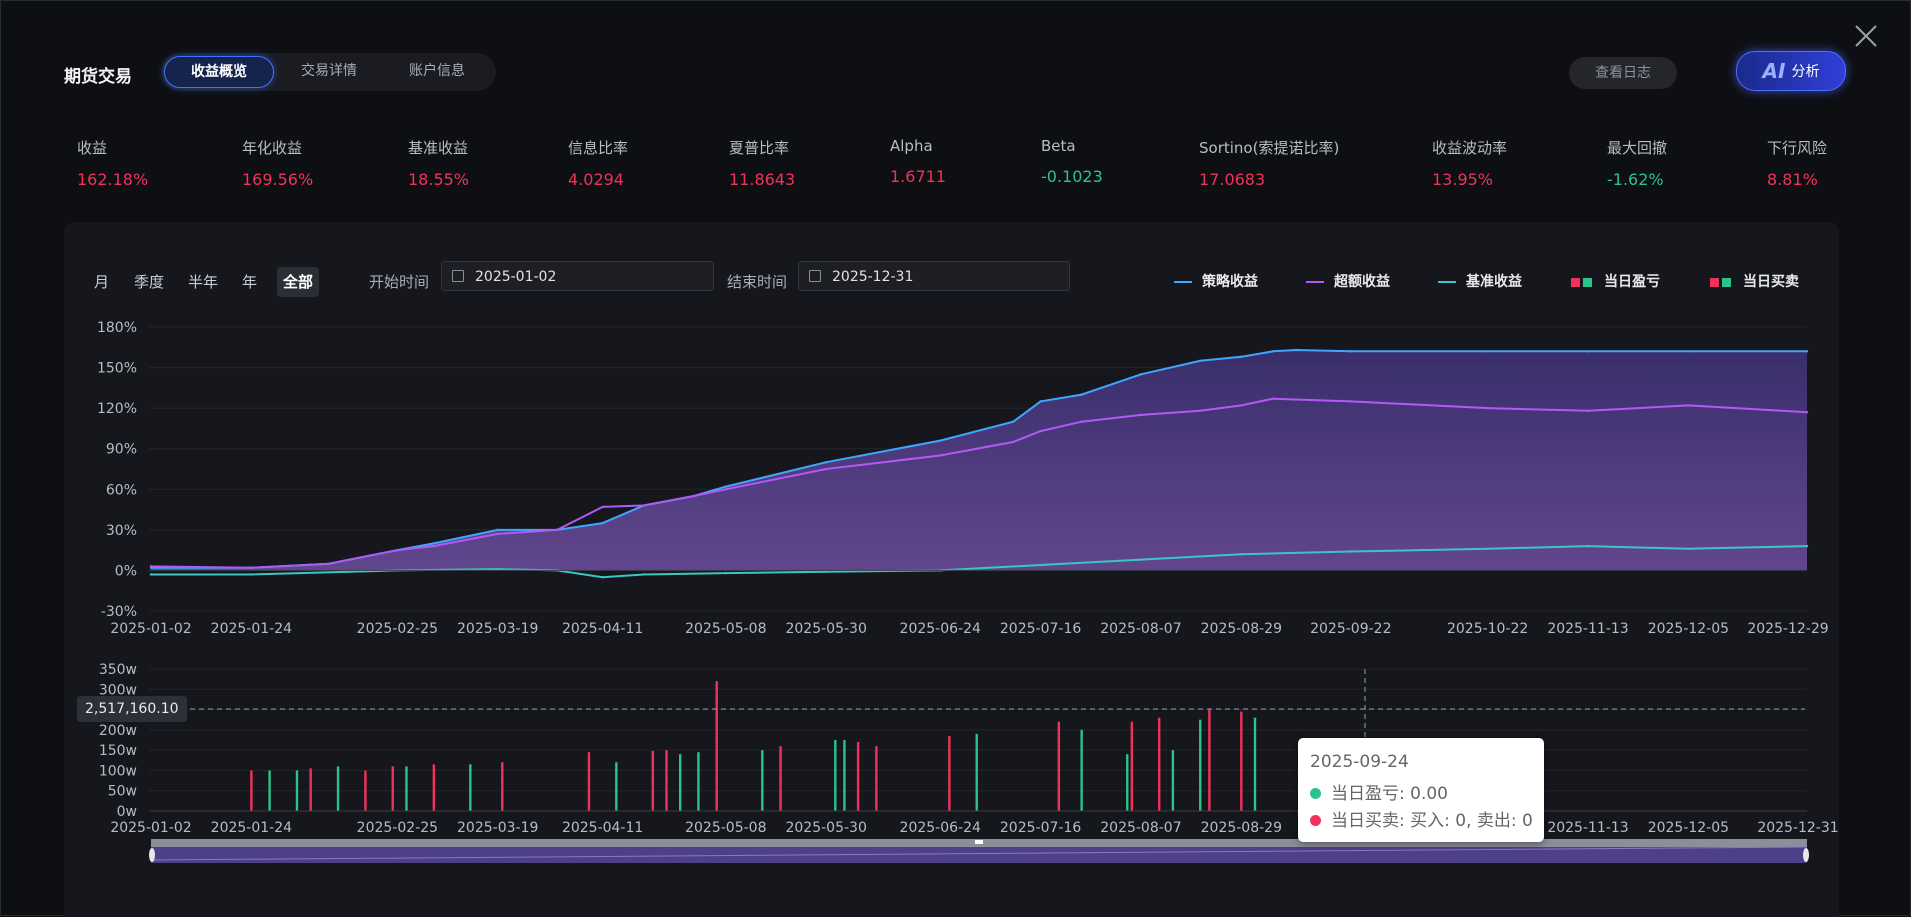 The width and height of the screenshot is (1911, 917). What do you see at coordinates (979, 842) in the screenshot?
I see `zoom-slider-grip-icon` at bounding box center [979, 842].